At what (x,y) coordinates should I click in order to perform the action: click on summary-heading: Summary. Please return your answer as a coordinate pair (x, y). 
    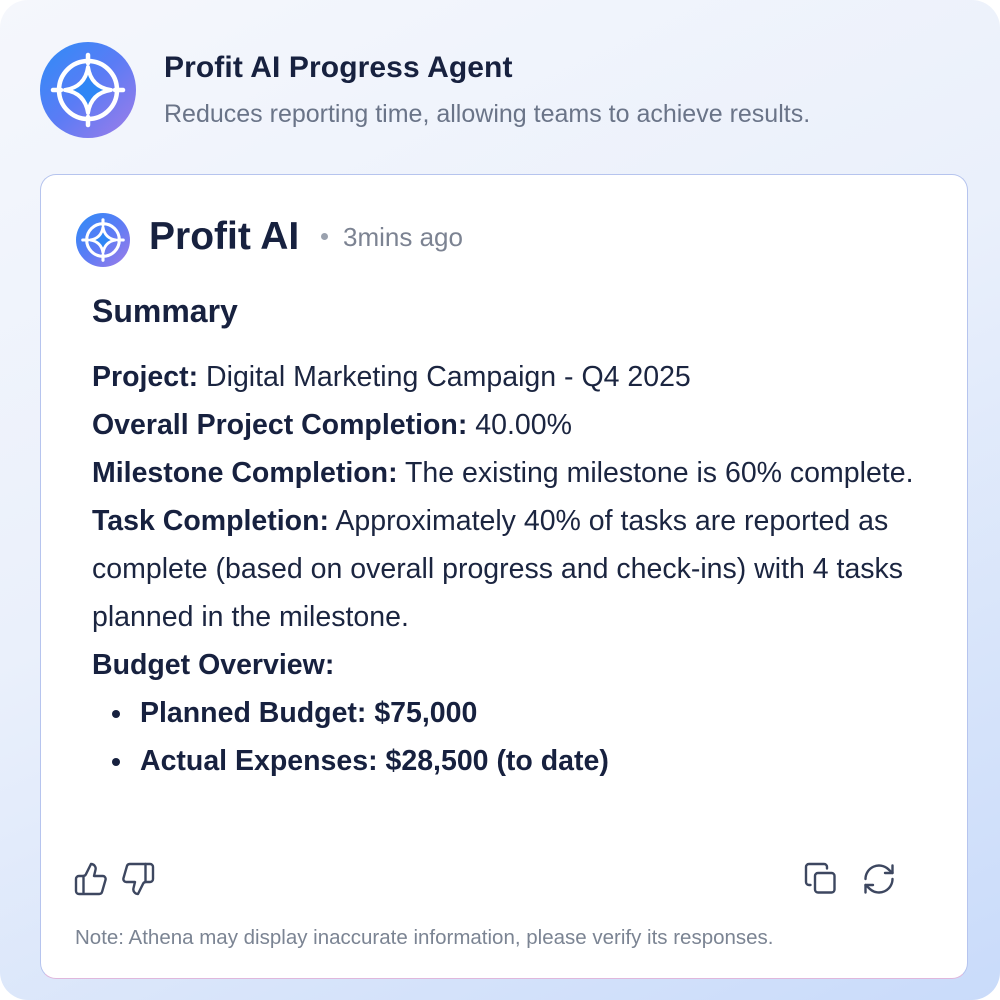
    Looking at the image, I should click on (165, 311).